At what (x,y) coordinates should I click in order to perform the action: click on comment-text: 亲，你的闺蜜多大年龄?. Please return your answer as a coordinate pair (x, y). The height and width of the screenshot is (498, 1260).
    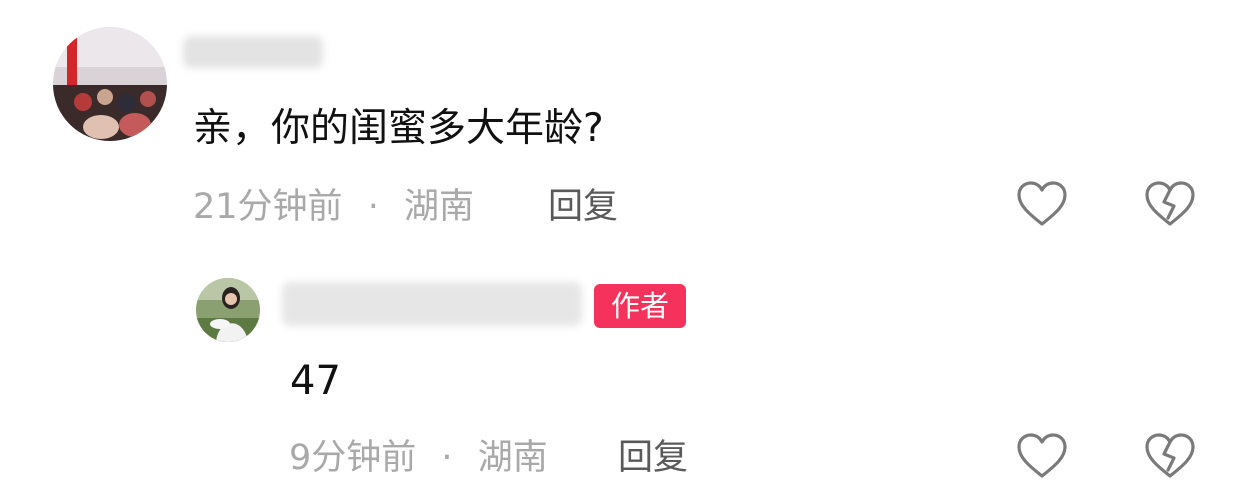
    Looking at the image, I should click on (398, 128).